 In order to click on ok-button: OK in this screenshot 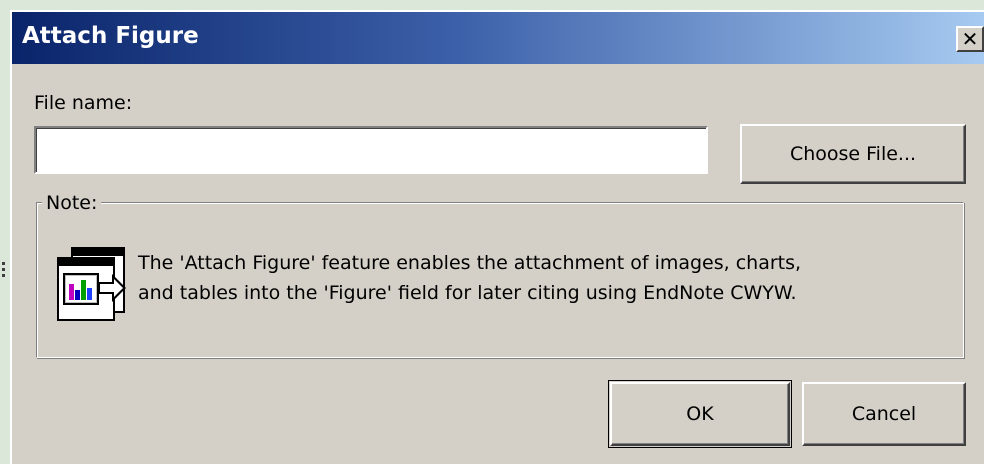, I will do `click(700, 414)`.